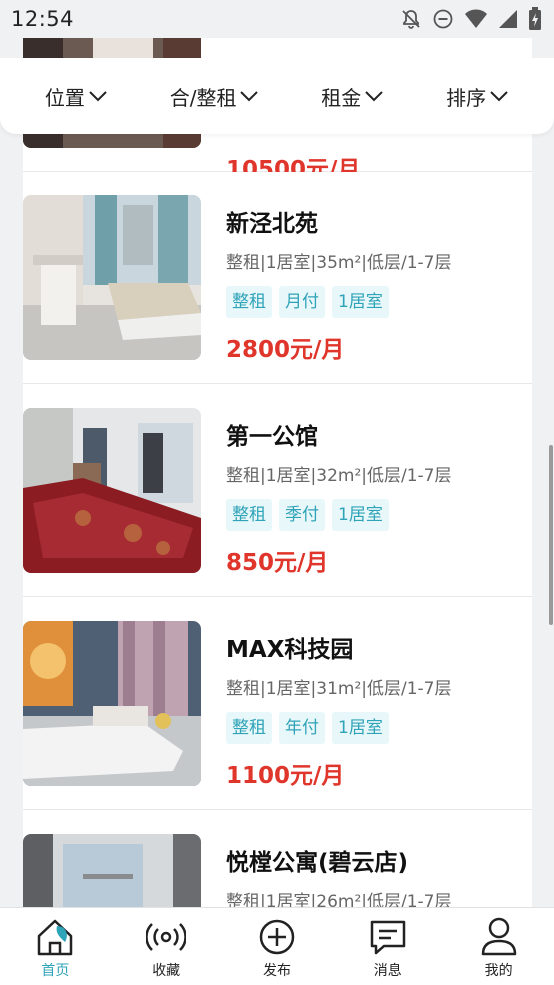 The width and height of the screenshot is (554, 985). Describe the element at coordinates (290, 650) in the screenshot. I see `listing-title: MAX科技园` at that location.